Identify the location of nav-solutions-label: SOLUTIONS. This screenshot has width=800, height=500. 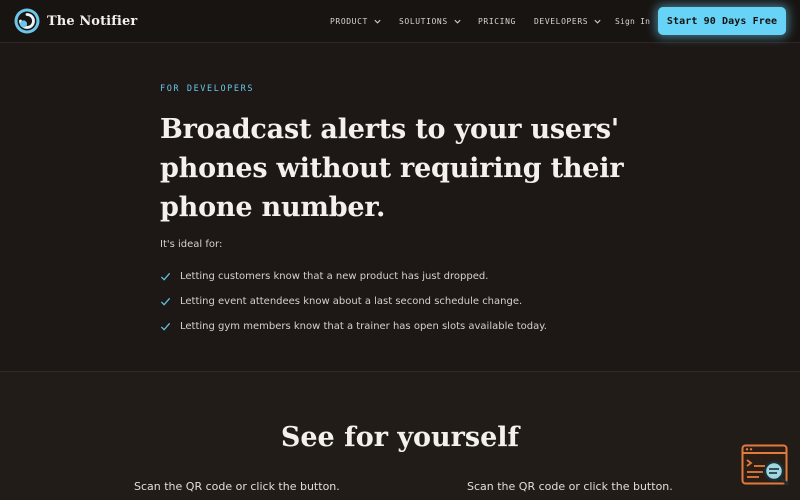
(423, 21).